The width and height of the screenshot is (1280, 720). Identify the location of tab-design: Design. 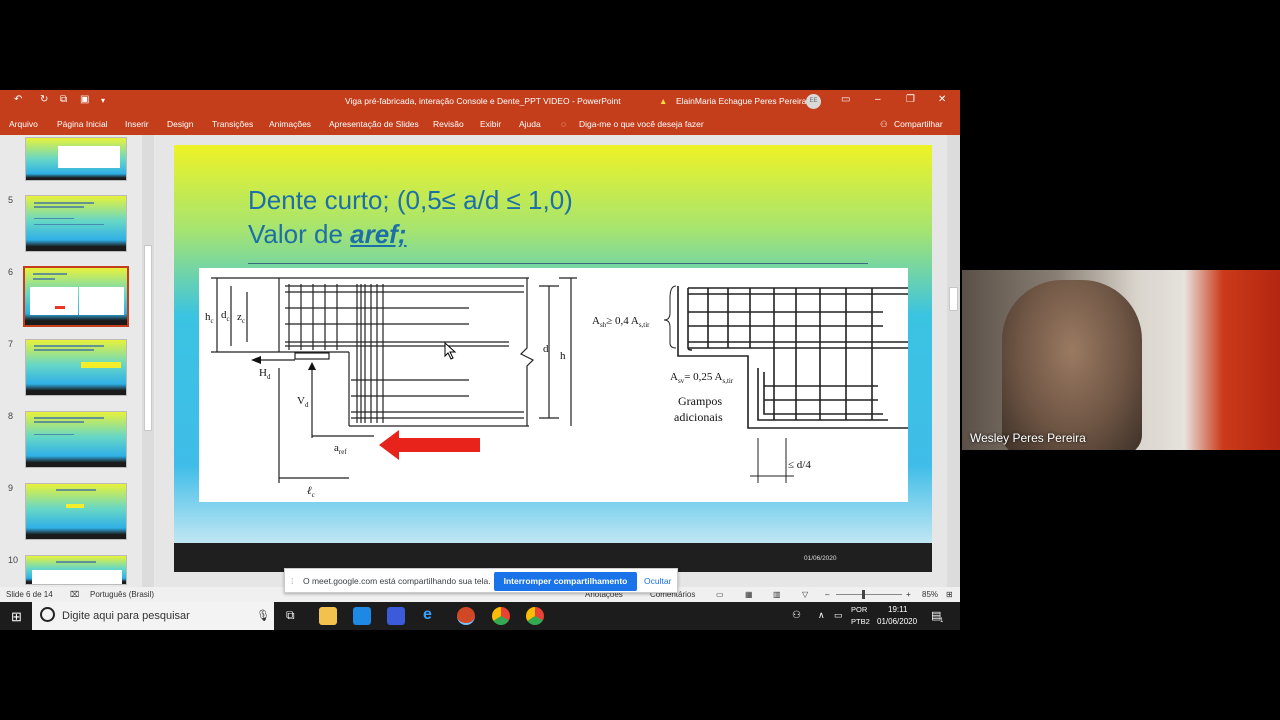
(180, 124).